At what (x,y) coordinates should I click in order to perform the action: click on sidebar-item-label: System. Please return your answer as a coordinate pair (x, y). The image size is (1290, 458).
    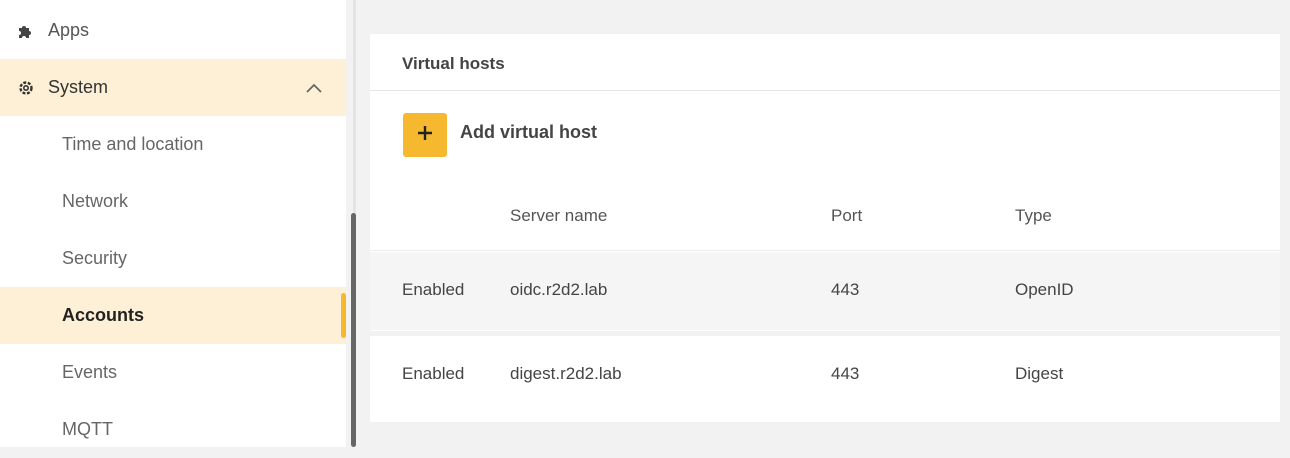
    Looking at the image, I should click on (78, 87).